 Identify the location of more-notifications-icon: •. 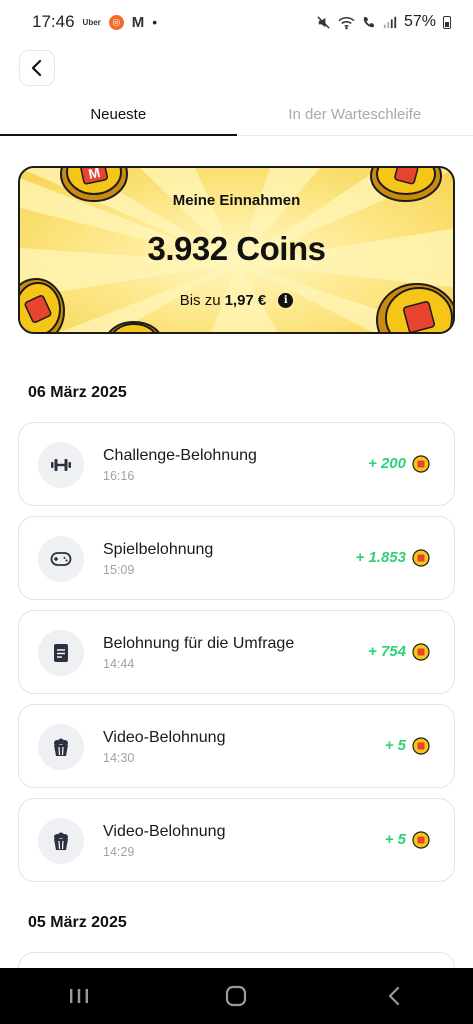
(155, 22).